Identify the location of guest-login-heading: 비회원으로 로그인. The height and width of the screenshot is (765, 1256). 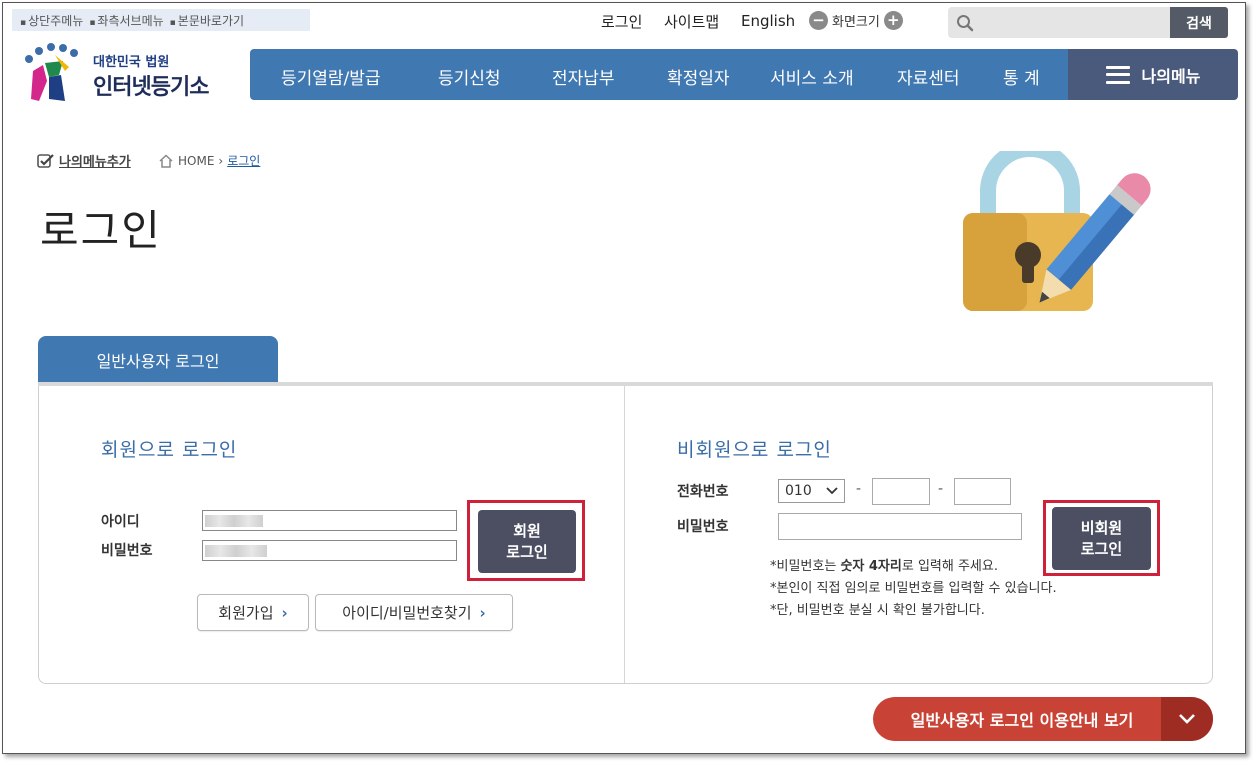
(754, 450).